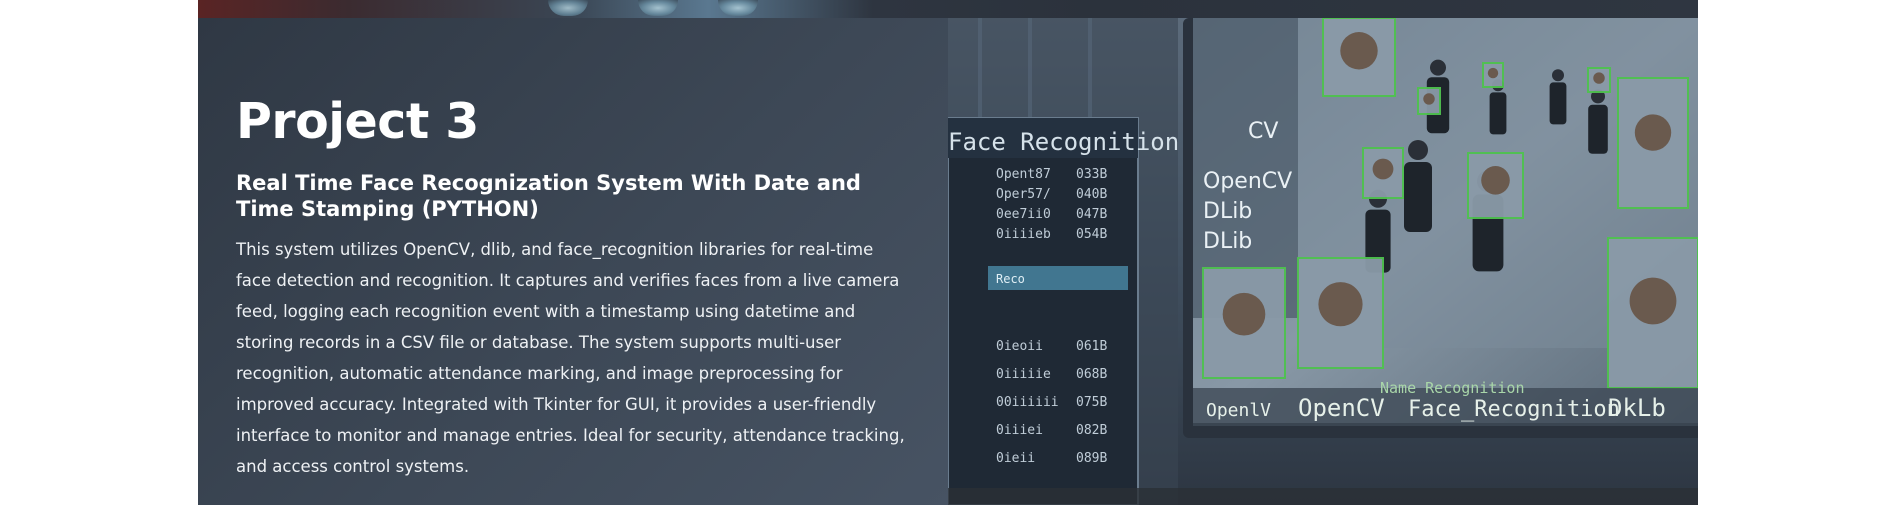 The height and width of the screenshot is (505, 1901). Describe the element at coordinates (1091, 374) in the screenshot. I see `list-row-code: 068B` at that location.